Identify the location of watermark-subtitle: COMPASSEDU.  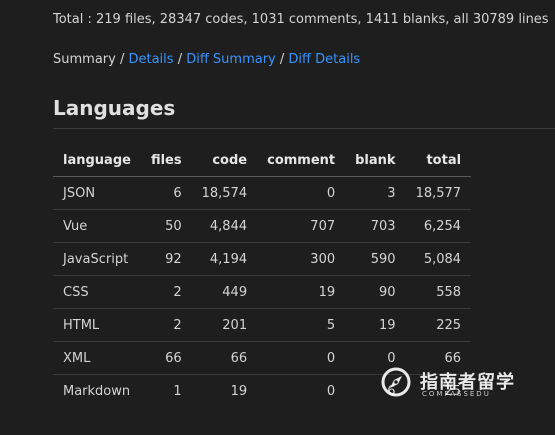
(456, 394).